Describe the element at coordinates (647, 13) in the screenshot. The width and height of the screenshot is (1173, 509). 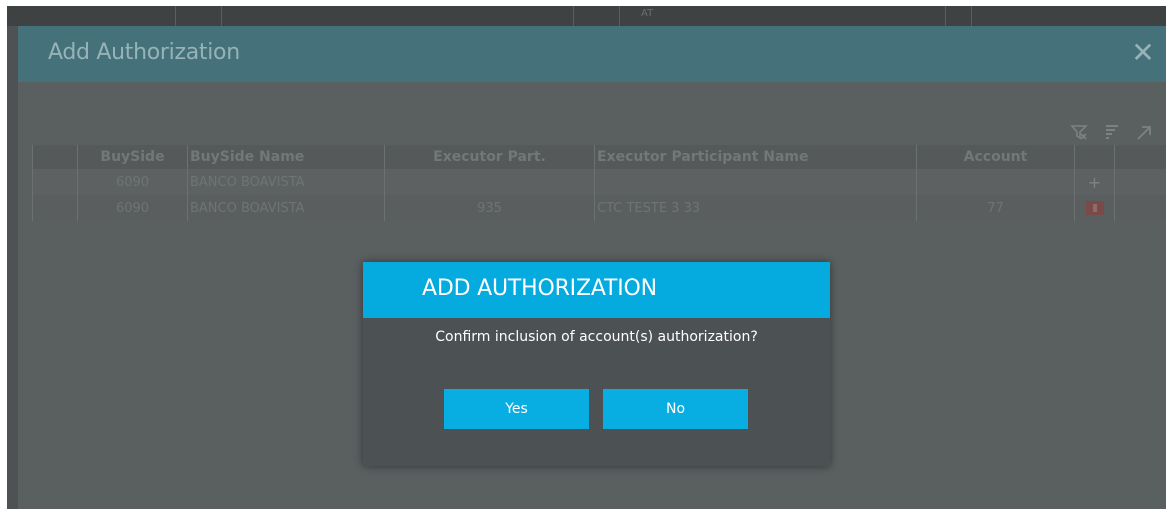
I see `strip-text: AT` at that location.